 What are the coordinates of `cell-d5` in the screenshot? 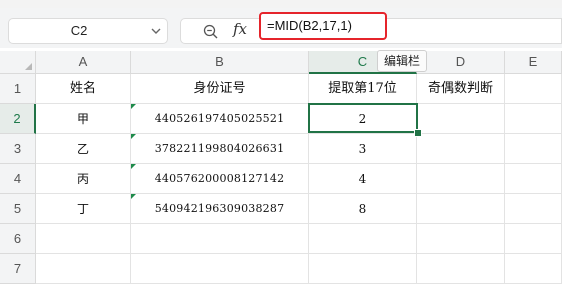 It's located at (461, 209).